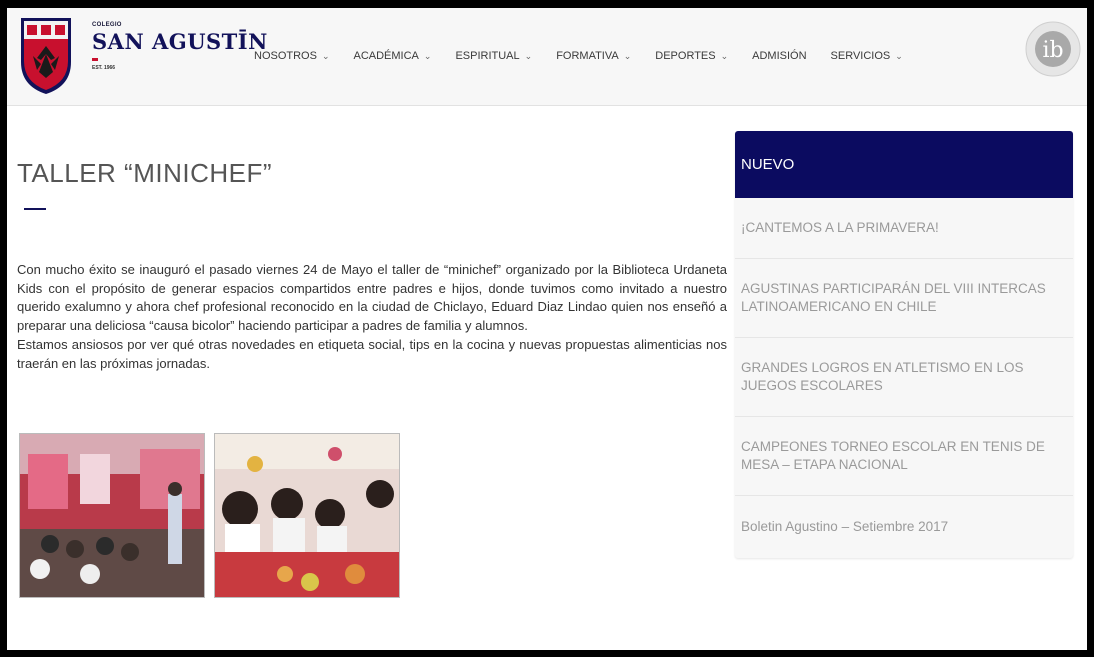  I want to click on nav-item-nosotros: NOSOTROS ⌄, so click(292, 56).